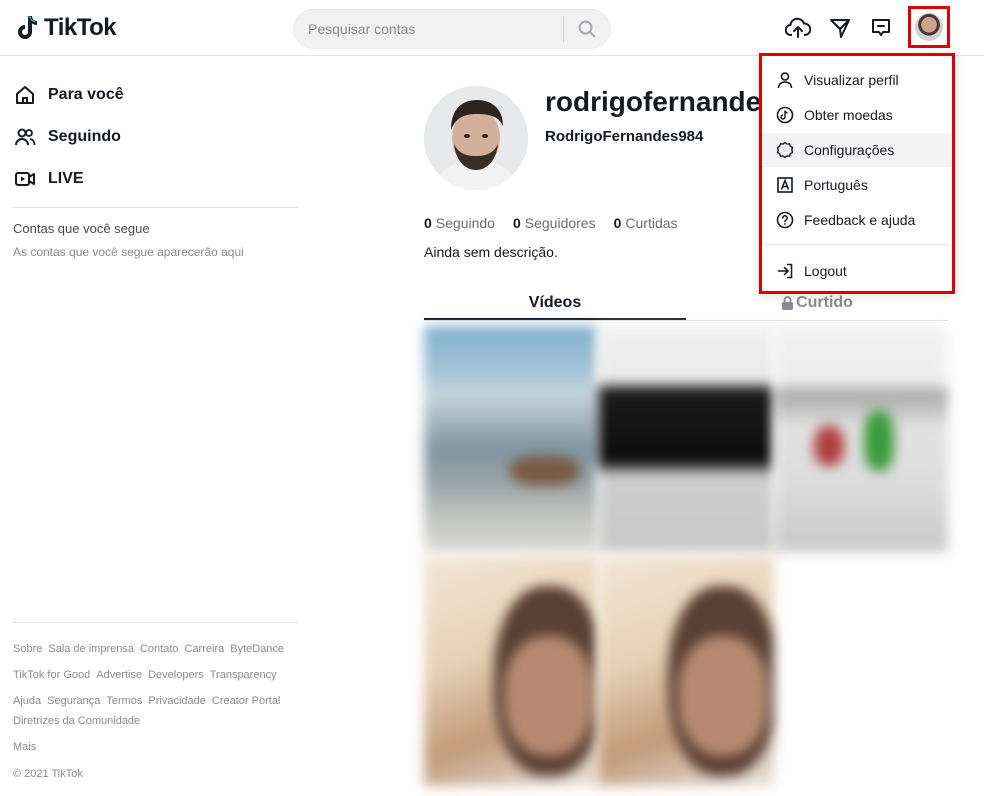  I want to click on home-icon, so click(25, 95).